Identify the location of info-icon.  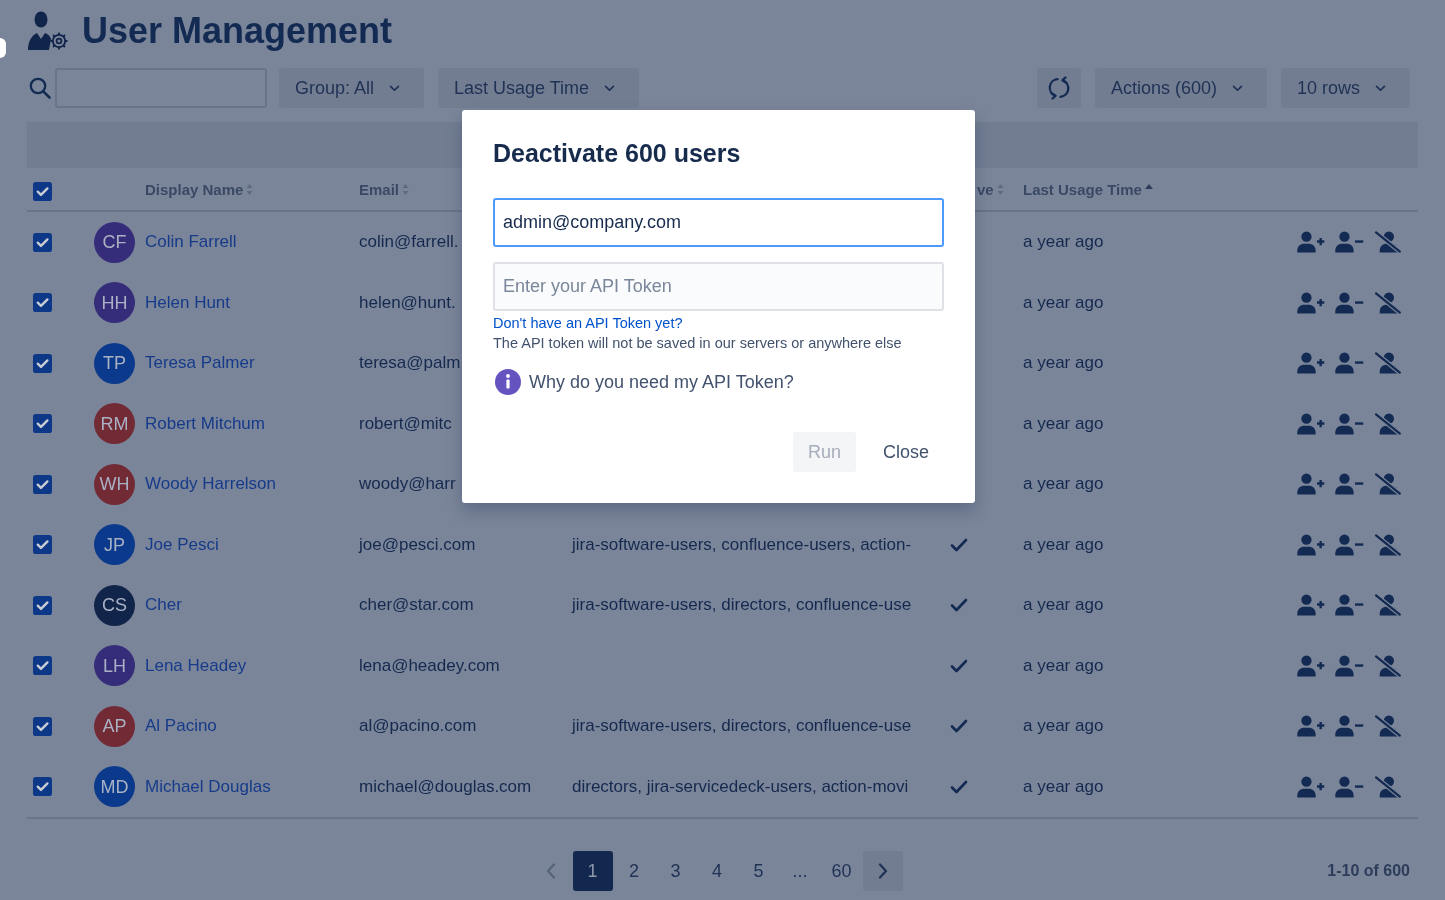
(508, 382).